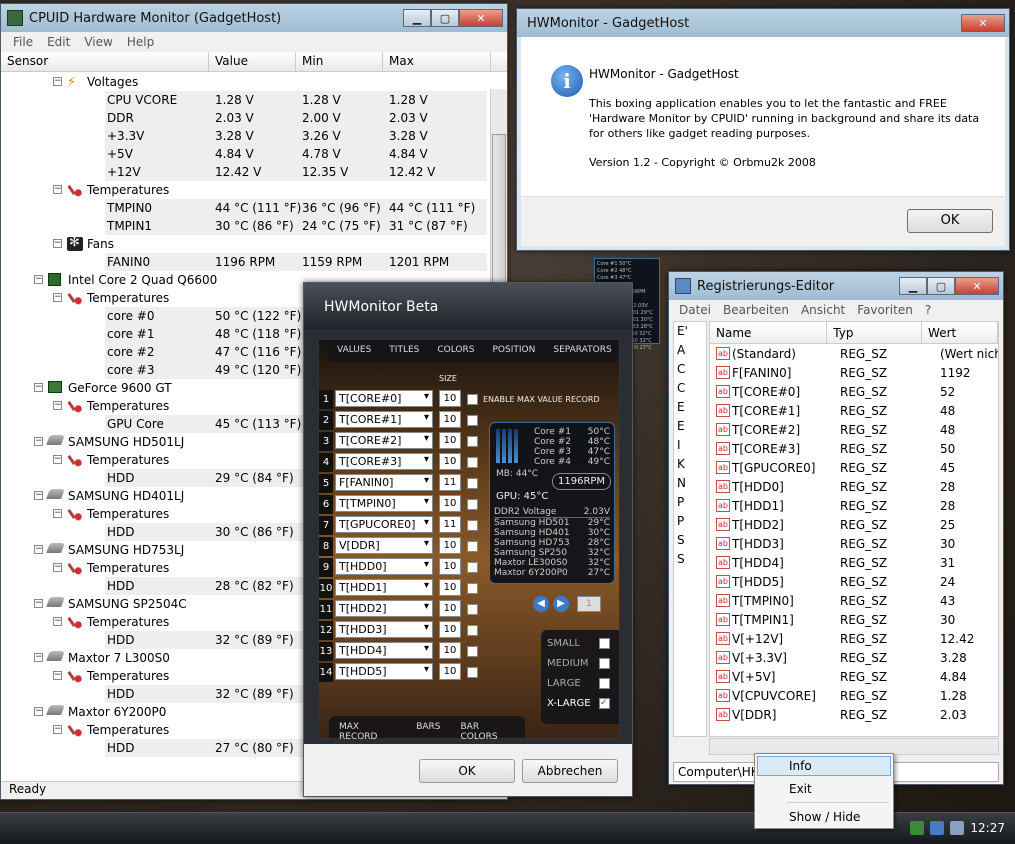 The image size is (1015, 844). Describe the element at coordinates (690, 529) in the screenshot. I see `registry-tree-pane: E' A C C E E I K N P P S S` at that location.